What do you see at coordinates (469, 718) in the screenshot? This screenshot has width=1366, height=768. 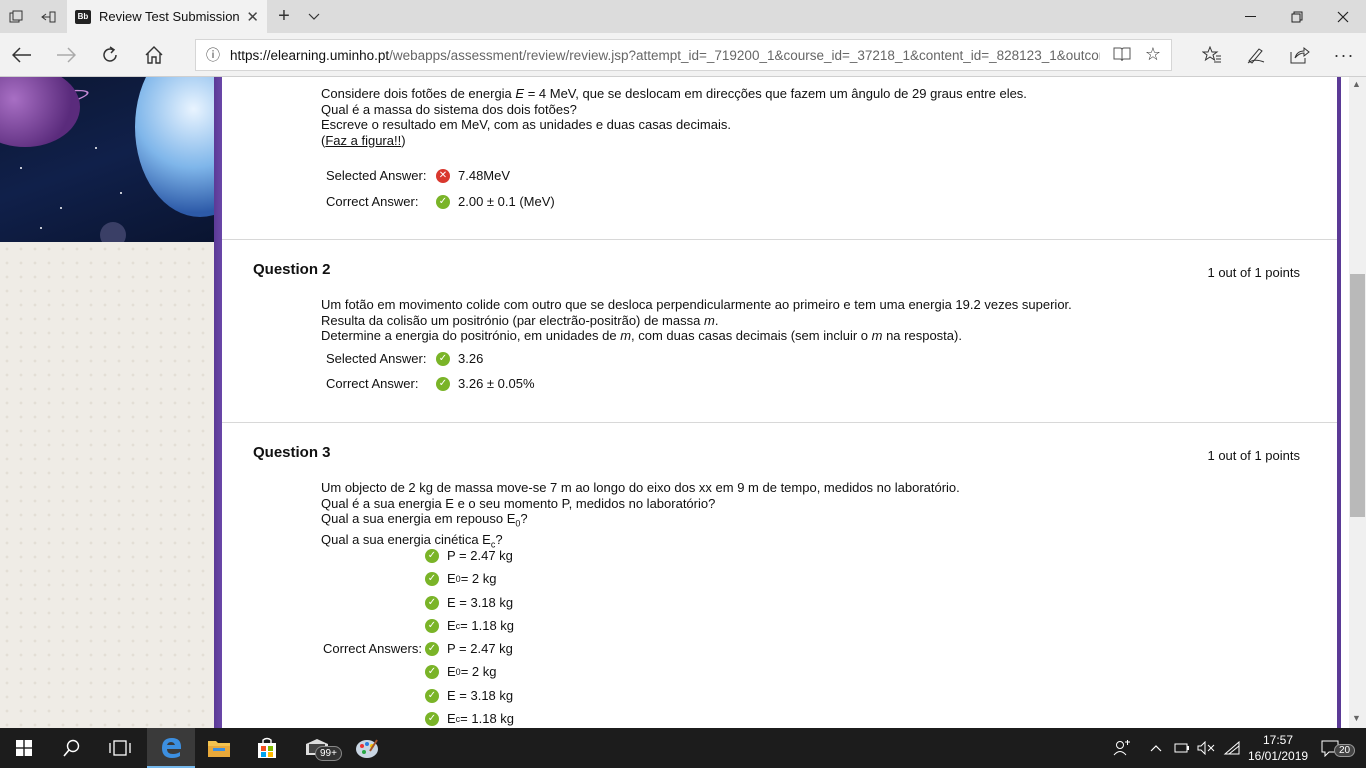 I see `question3-correct-answer-4: ✓ Ec = 1.18 kg` at bounding box center [469, 718].